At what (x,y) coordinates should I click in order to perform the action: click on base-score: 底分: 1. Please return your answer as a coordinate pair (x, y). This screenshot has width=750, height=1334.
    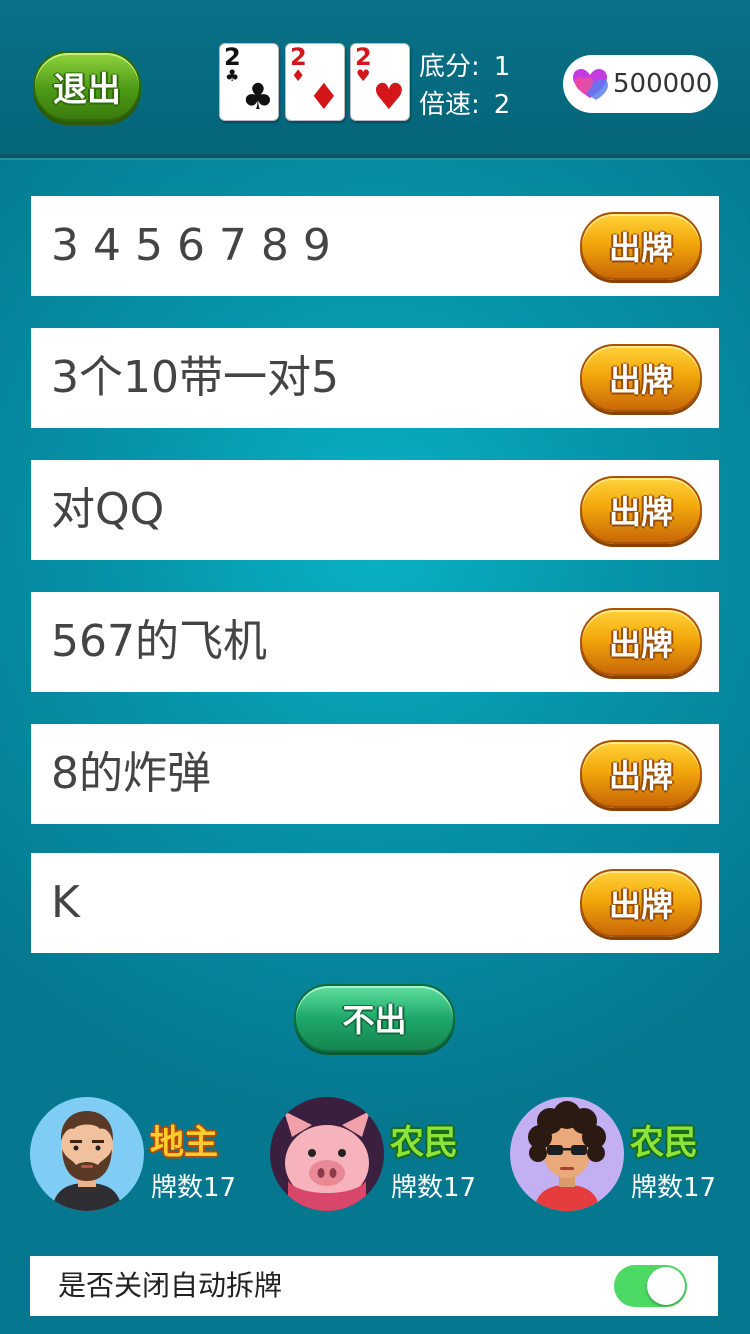
    Looking at the image, I should click on (463, 64).